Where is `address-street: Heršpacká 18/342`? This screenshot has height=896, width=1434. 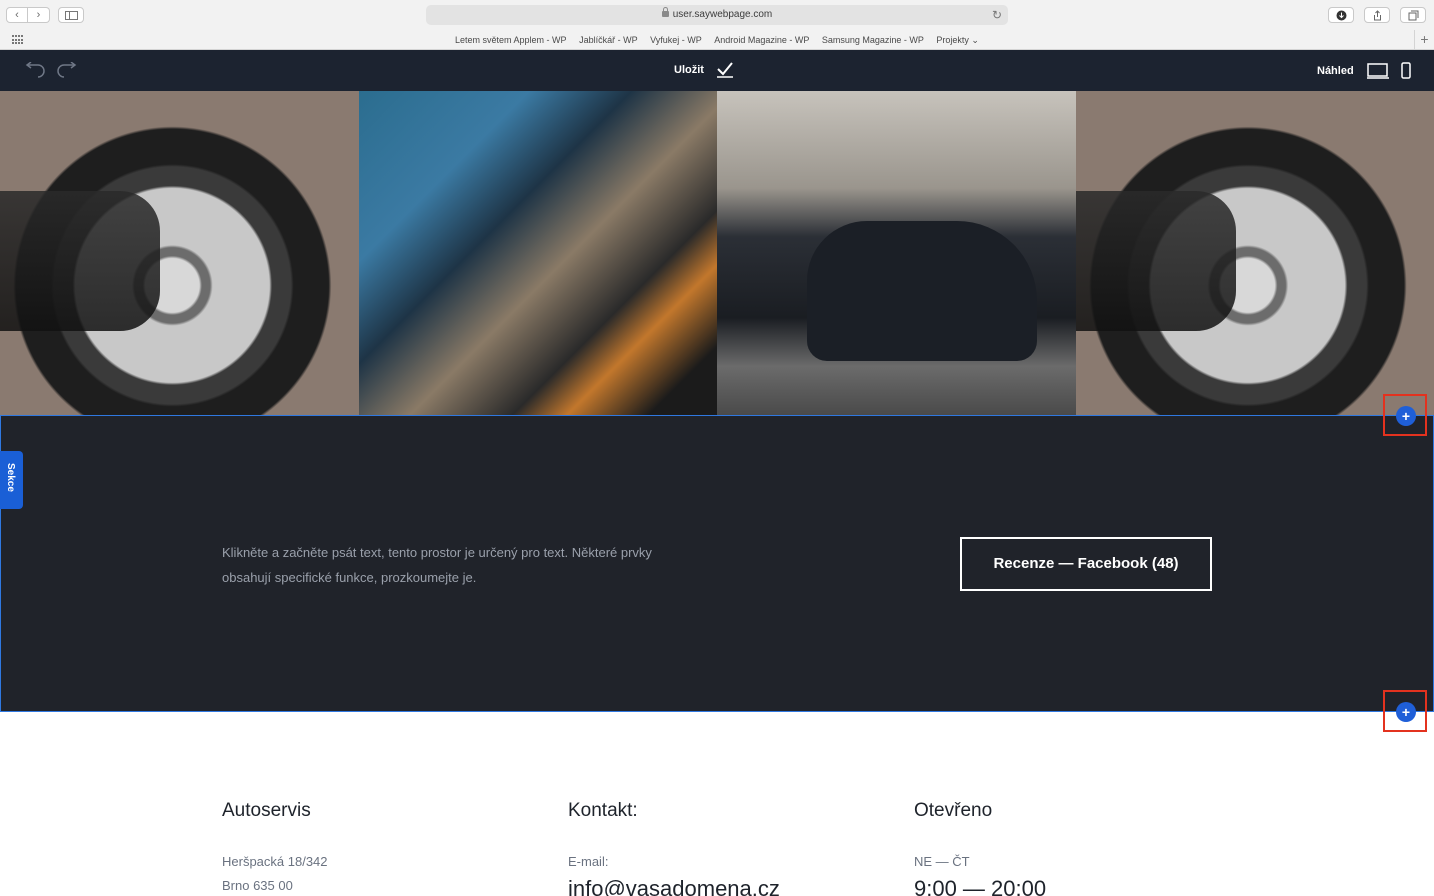 address-street: Heršpacká 18/342 is located at coordinates (275, 862).